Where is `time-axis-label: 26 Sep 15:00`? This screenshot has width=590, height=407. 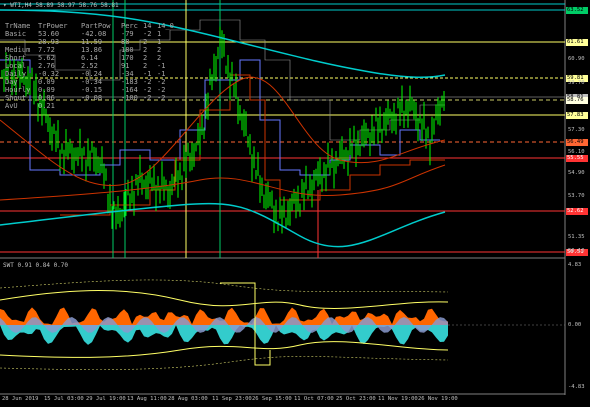
time-axis-label: 26 Sep 15:00 is located at coordinates (272, 399).